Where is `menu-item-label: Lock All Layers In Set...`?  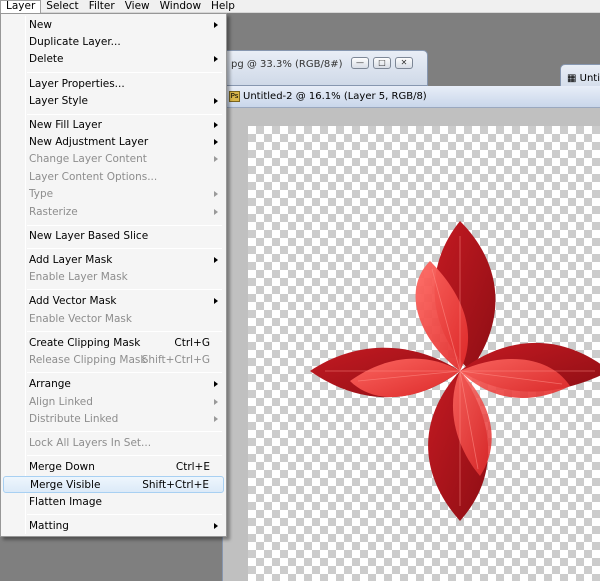
menu-item-label: Lock All Layers In Set... is located at coordinates (90, 443).